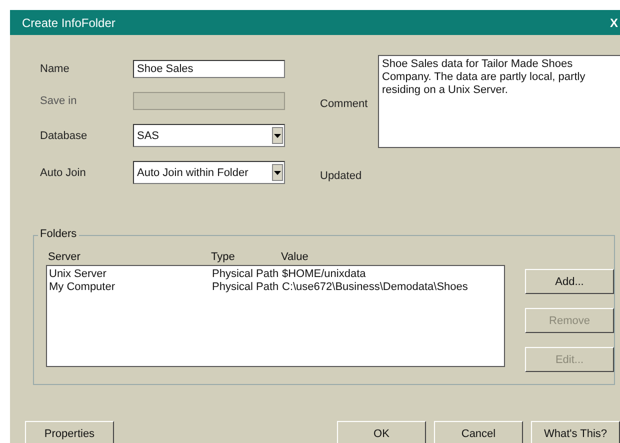 This screenshot has width=620, height=443. Describe the element at coordinates (615, 23) in the screenshot. I see `close-button: X` at that location.